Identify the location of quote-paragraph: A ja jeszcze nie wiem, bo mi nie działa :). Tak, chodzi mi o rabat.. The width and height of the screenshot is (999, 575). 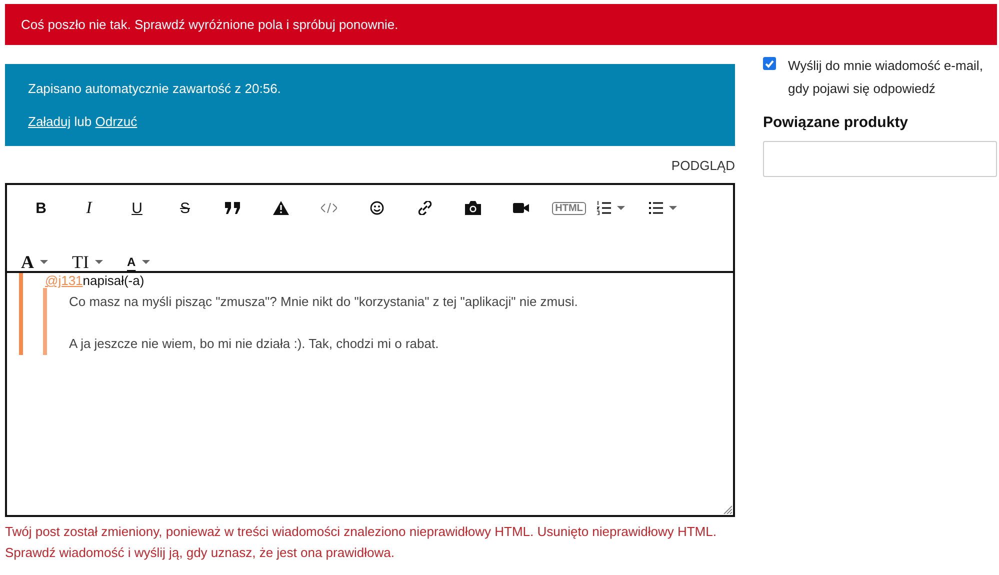
(254, 343).